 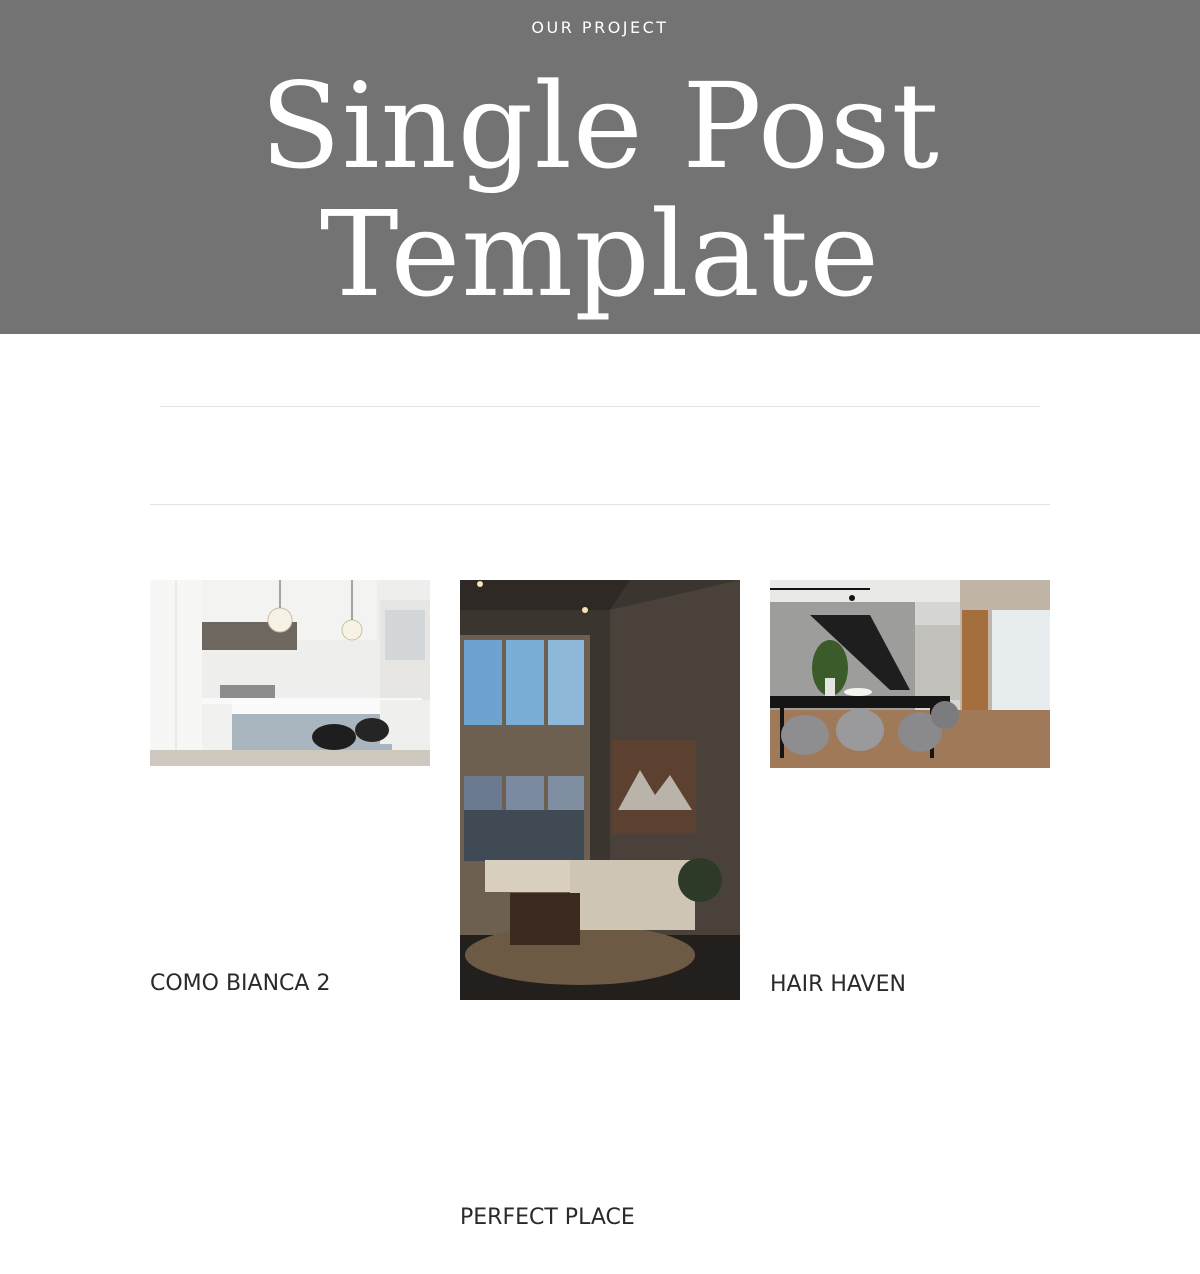 I want to click on dining-room-photo, so click(x=910, y=674).